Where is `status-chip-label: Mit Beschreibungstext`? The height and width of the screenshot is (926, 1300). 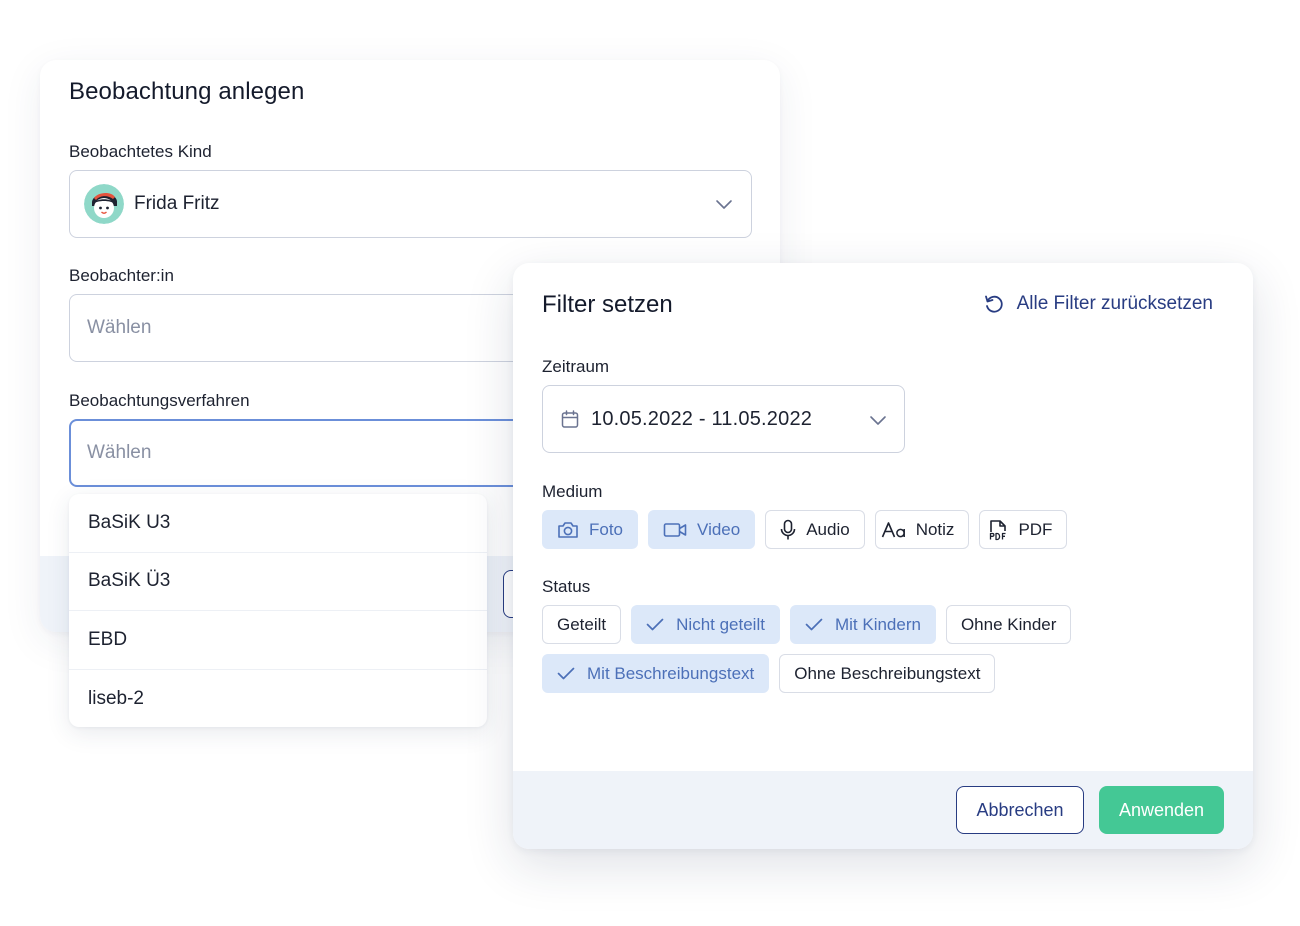 status-chip-label: Mit Beschreibungstext is located at coordinates (671, 673).